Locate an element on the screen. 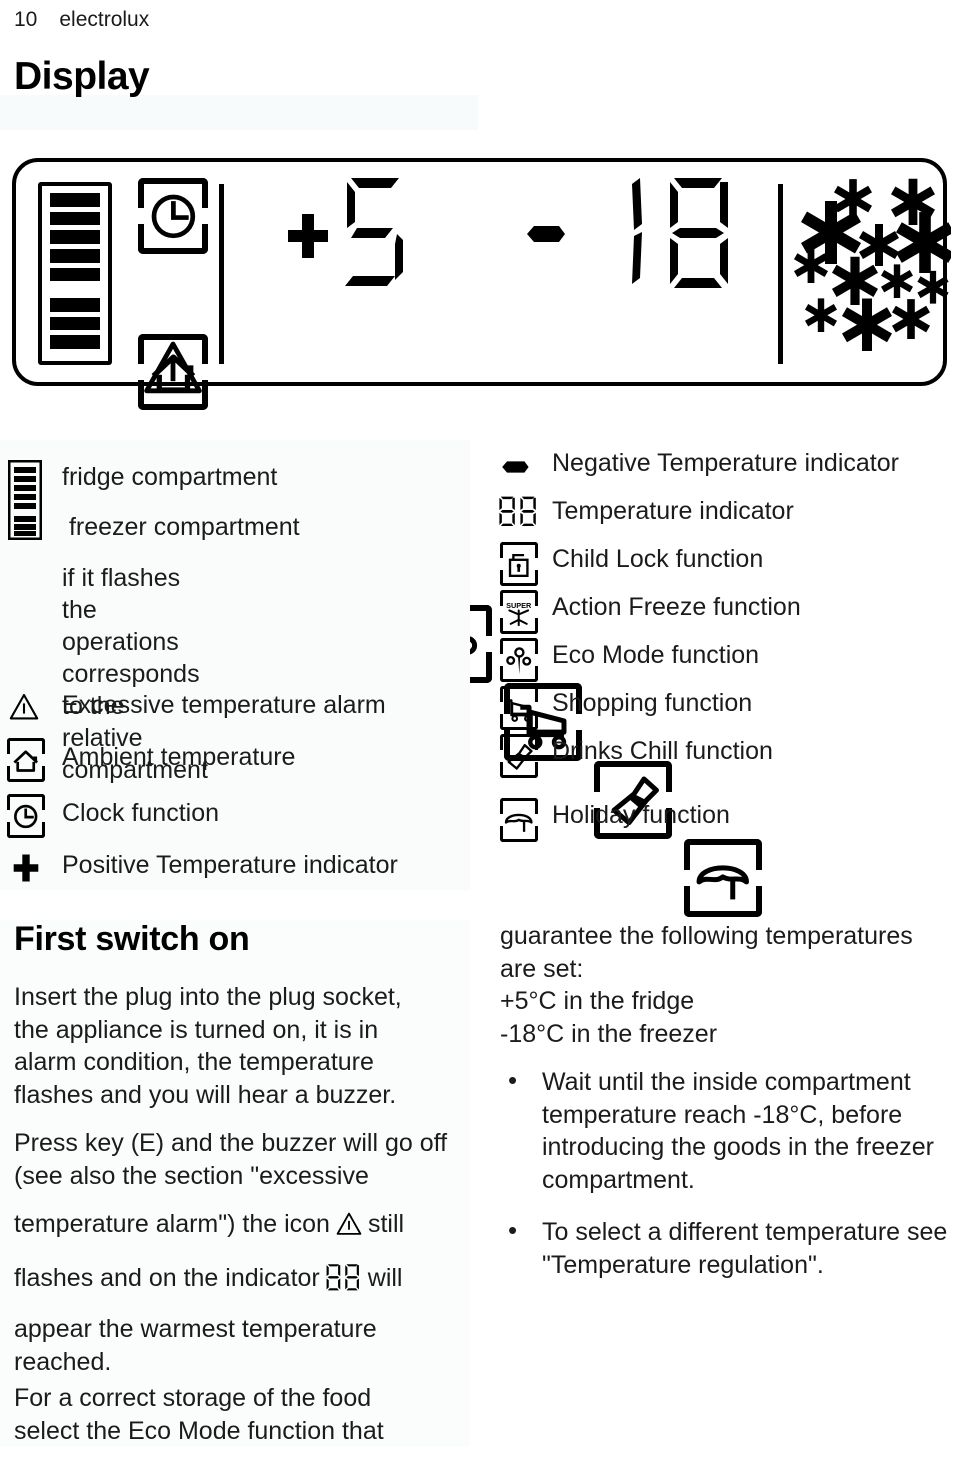  legend-label: Holiday function is located at coordinates (641, 815).